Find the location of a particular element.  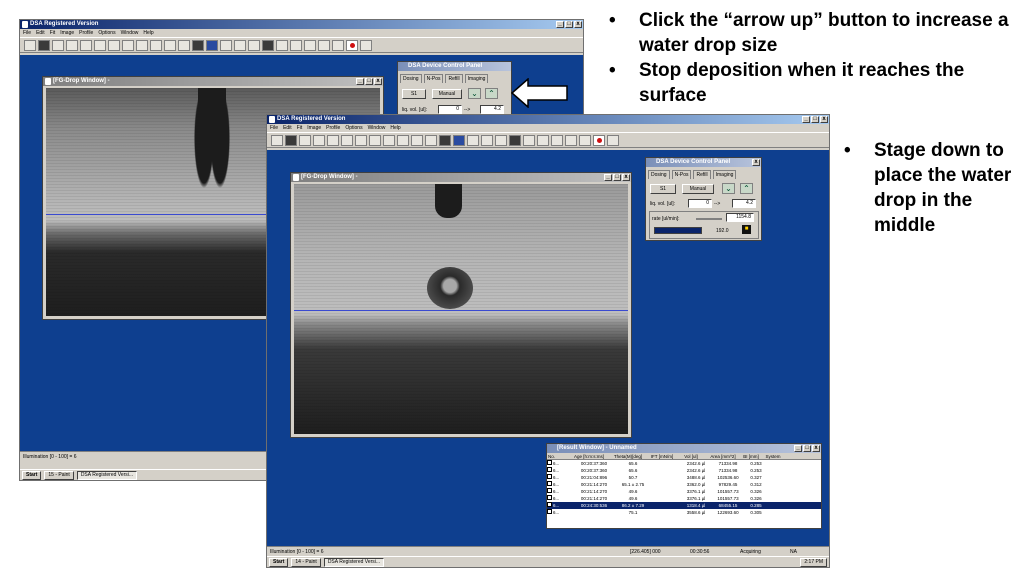

taskbar-paint: 15 - Paint is located at coordinates (59, 475).